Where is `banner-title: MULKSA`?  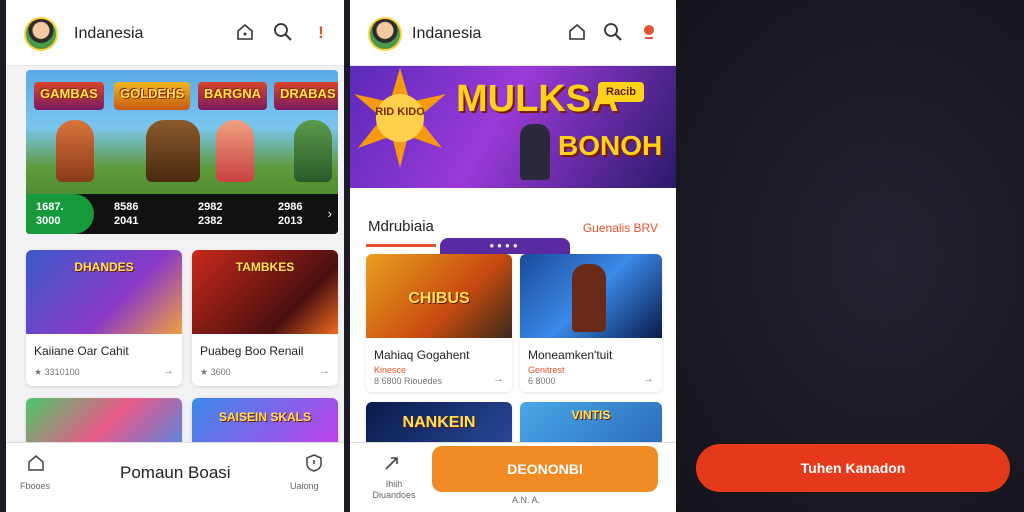 banner-title: MULKSA is located at coordinates (537, 99).